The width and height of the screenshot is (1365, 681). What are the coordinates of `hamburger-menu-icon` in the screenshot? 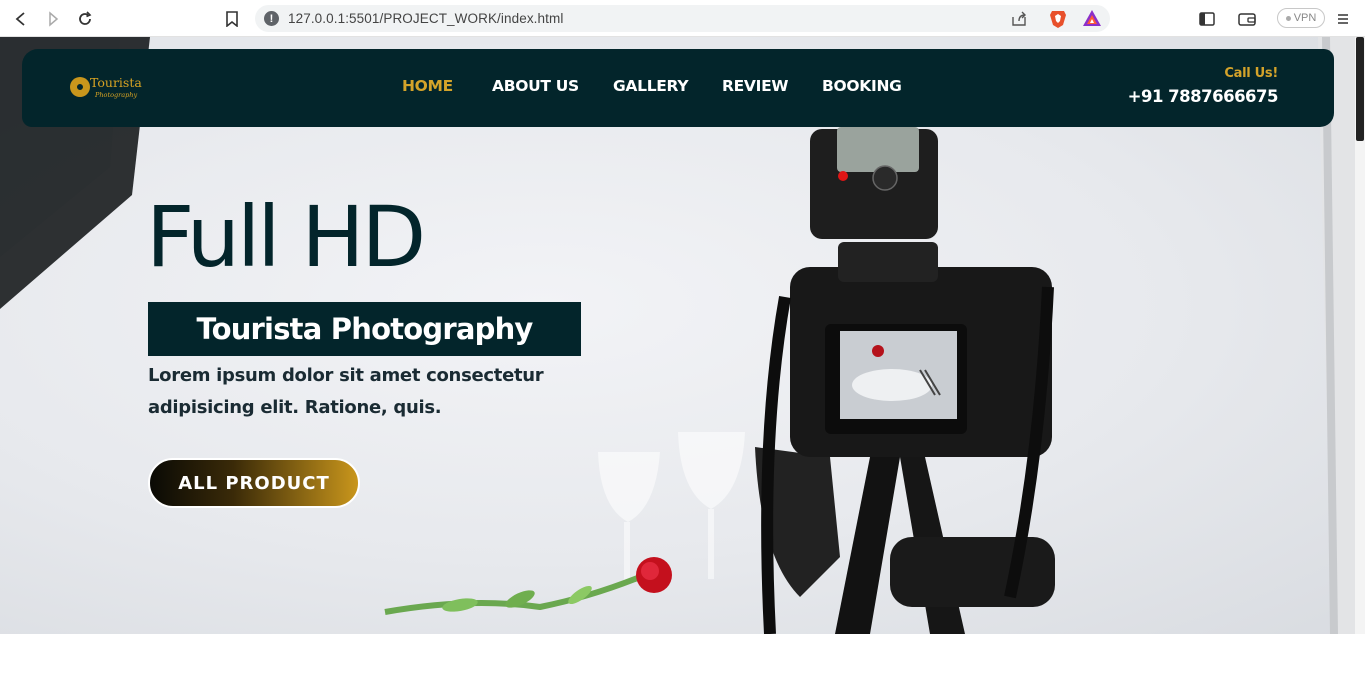 It's located at (1343, 19).